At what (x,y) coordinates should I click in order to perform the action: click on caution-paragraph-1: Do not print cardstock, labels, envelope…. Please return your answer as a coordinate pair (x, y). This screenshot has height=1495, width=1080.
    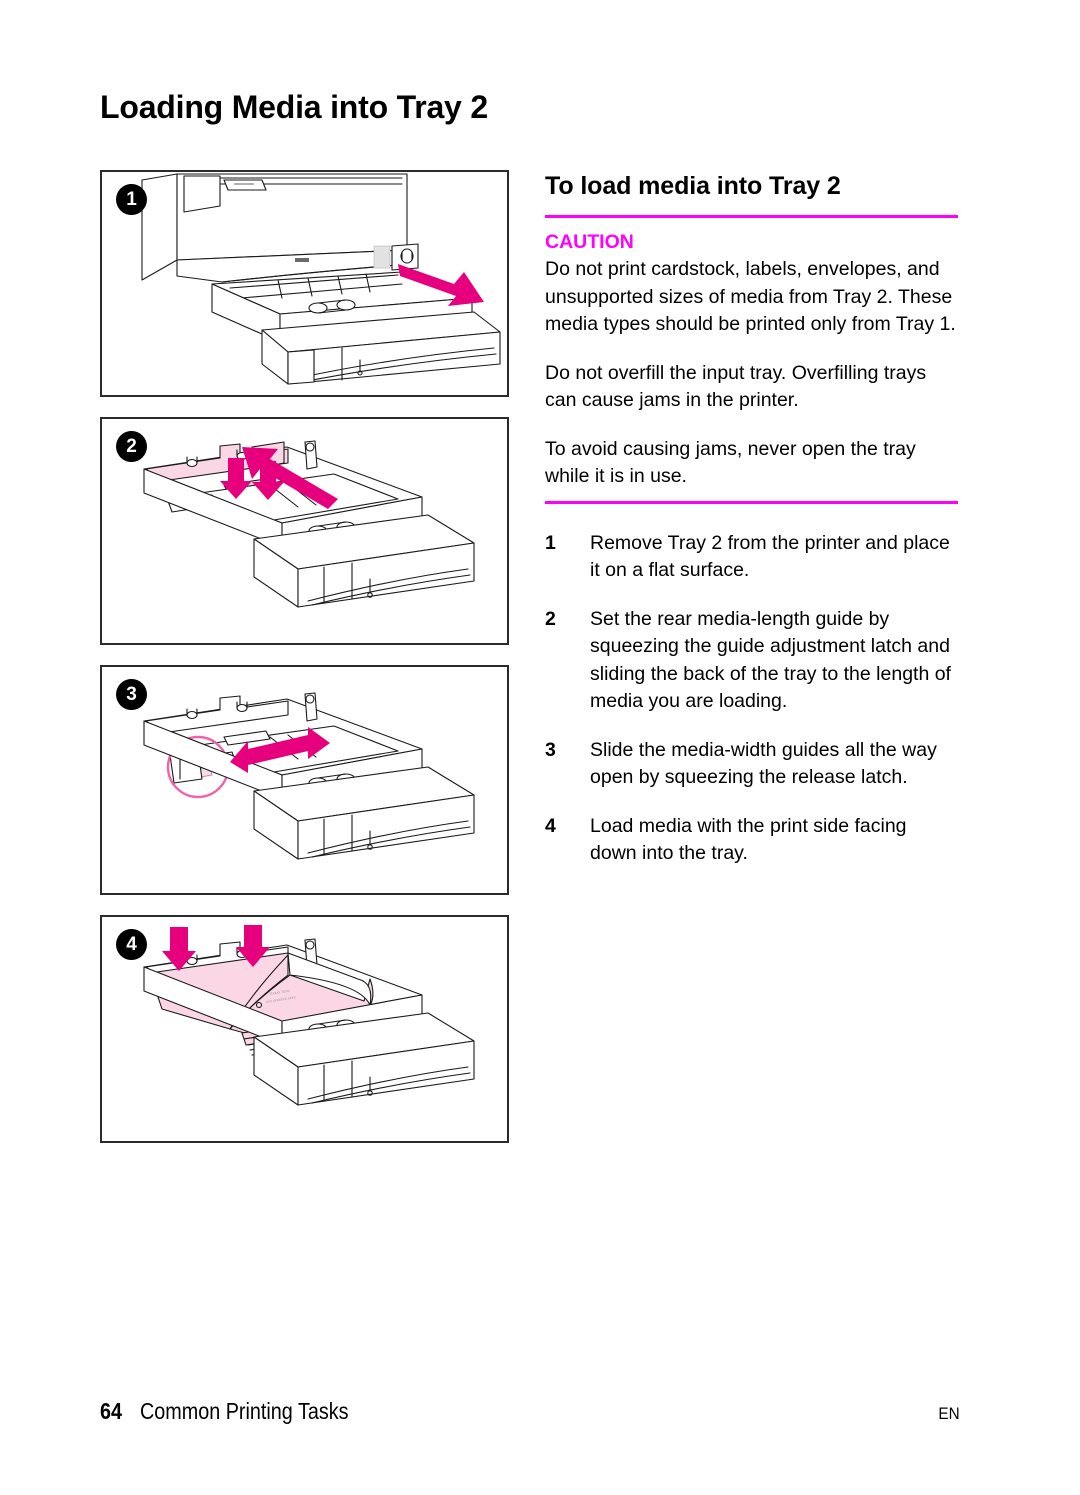
    Looking at the image, I should click on (750, 296).